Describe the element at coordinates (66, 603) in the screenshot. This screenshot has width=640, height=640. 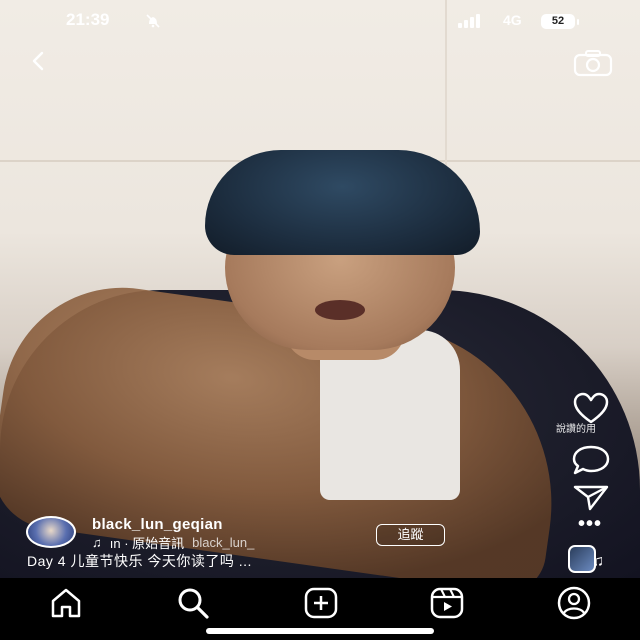
I see `home-icon` at that location.